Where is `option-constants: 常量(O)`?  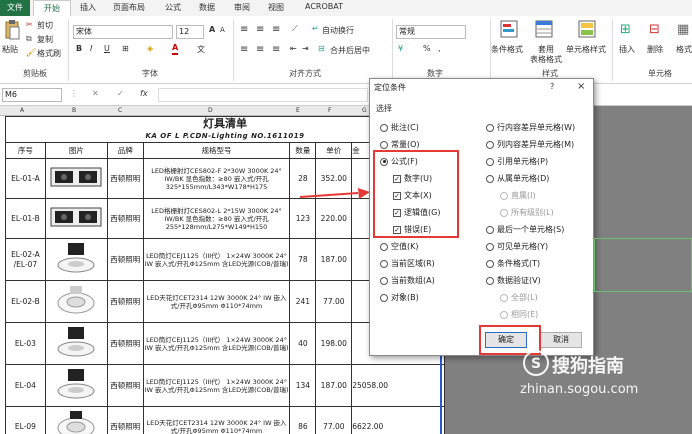 option-constants: 常量(O) is located at coordinates (400, 144).